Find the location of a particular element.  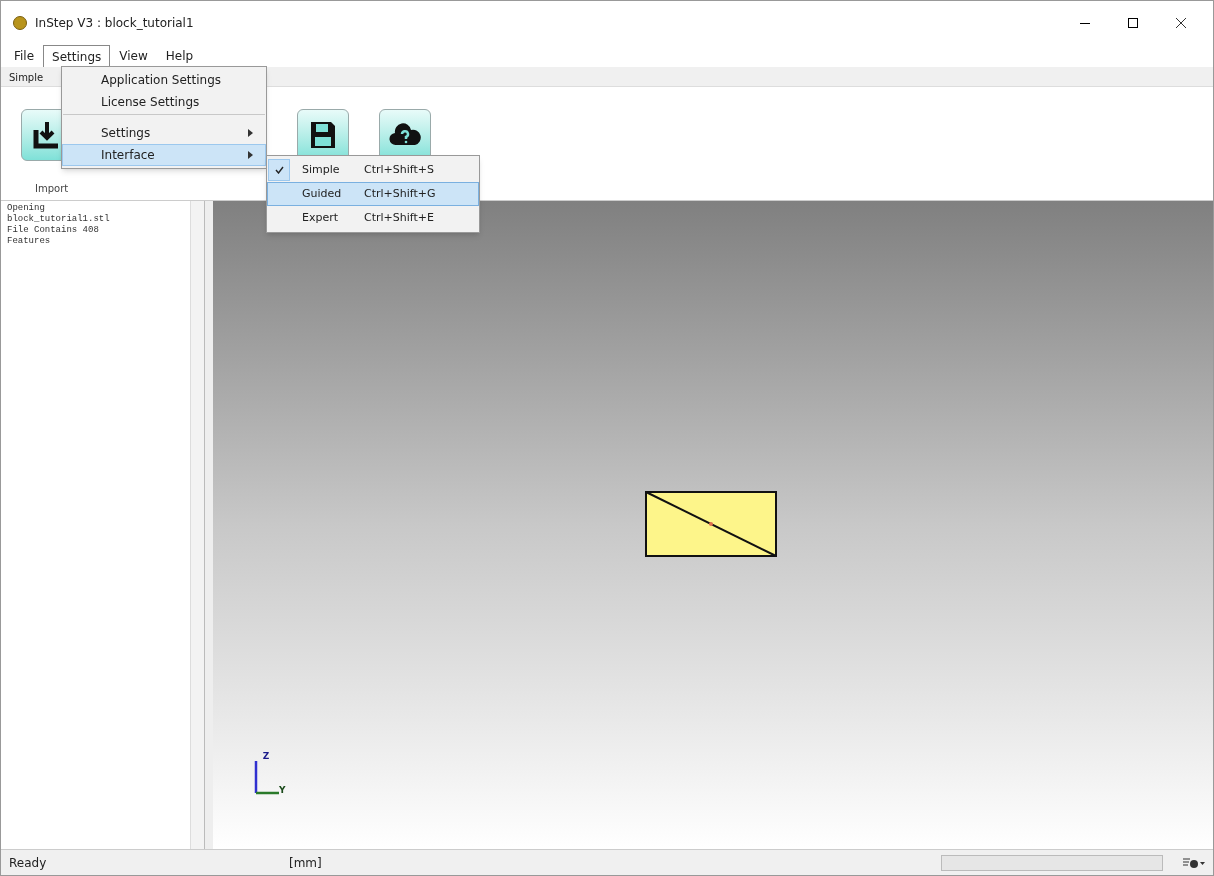

checkmark-icon is located at coordinates (279, 170).